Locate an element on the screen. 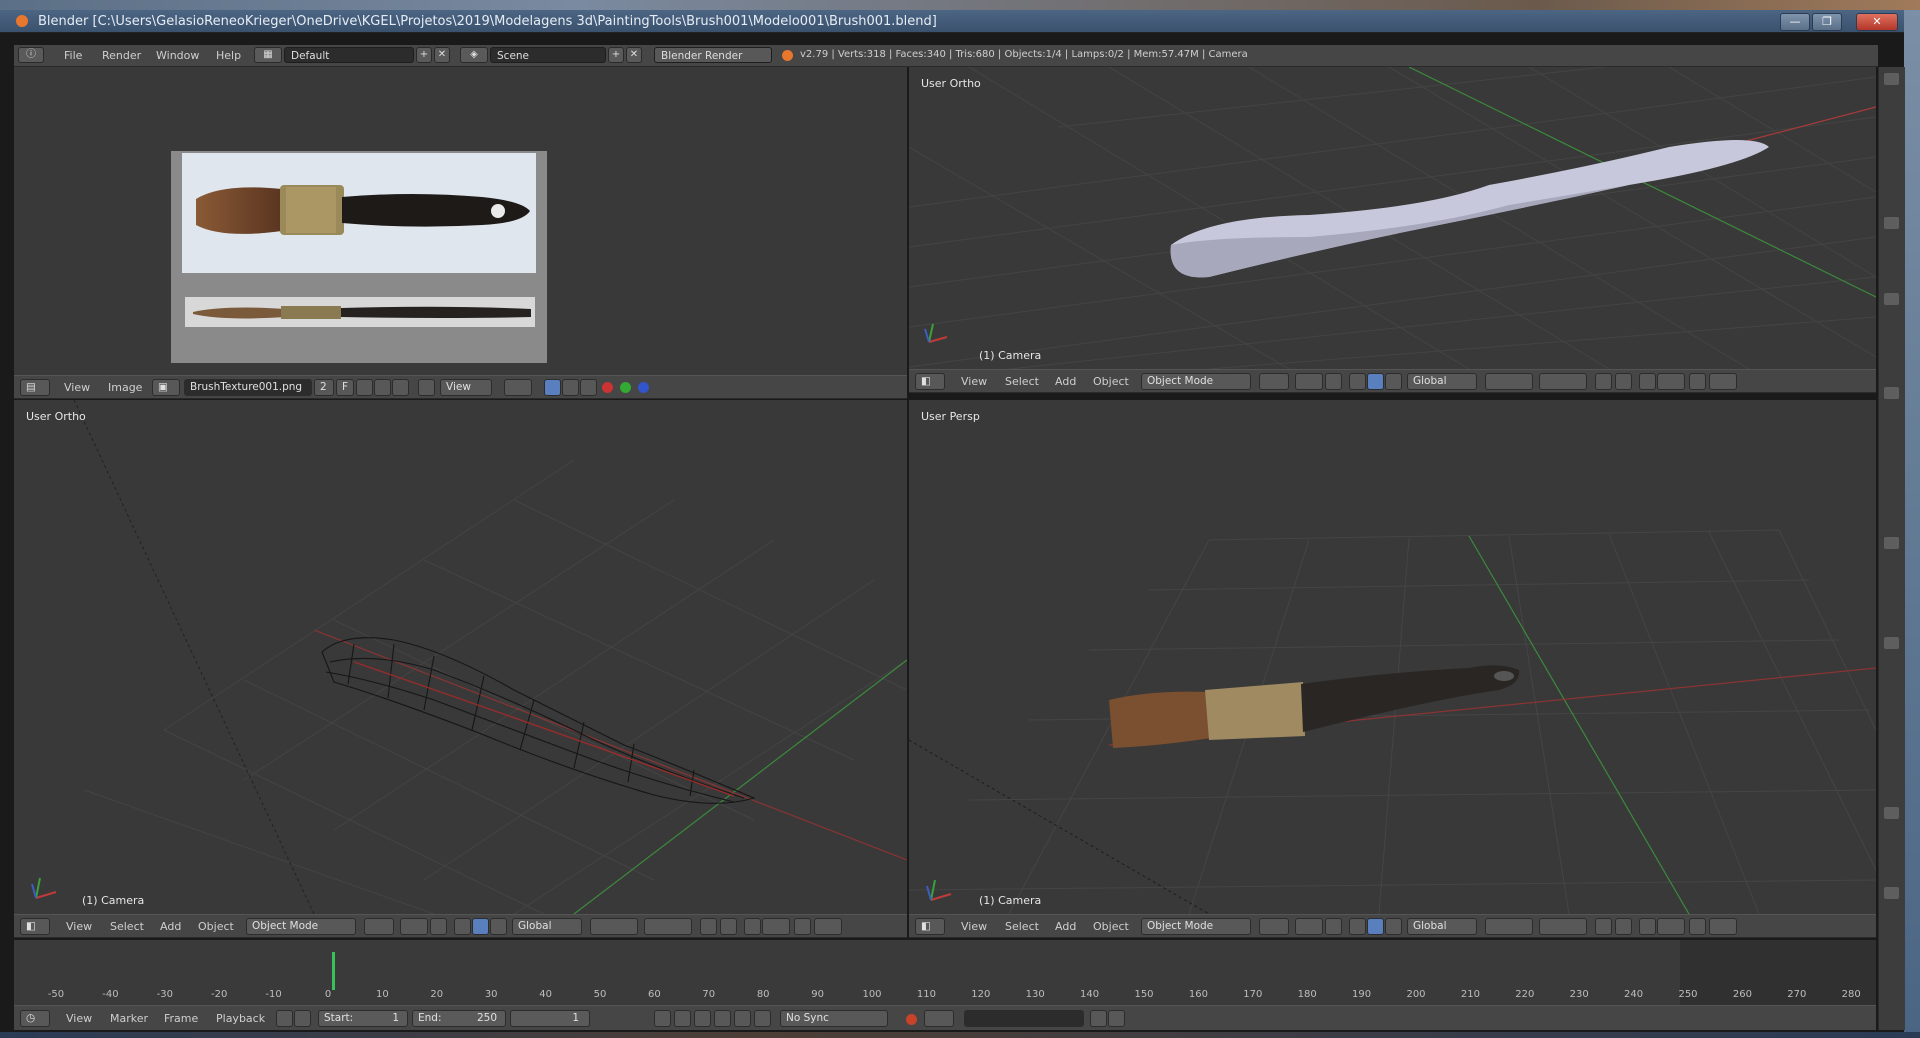 Image resolution: width=1920 pixels, height=1038 pixels. delete-layout-button: ✕ is located at coordinates (442, 55).